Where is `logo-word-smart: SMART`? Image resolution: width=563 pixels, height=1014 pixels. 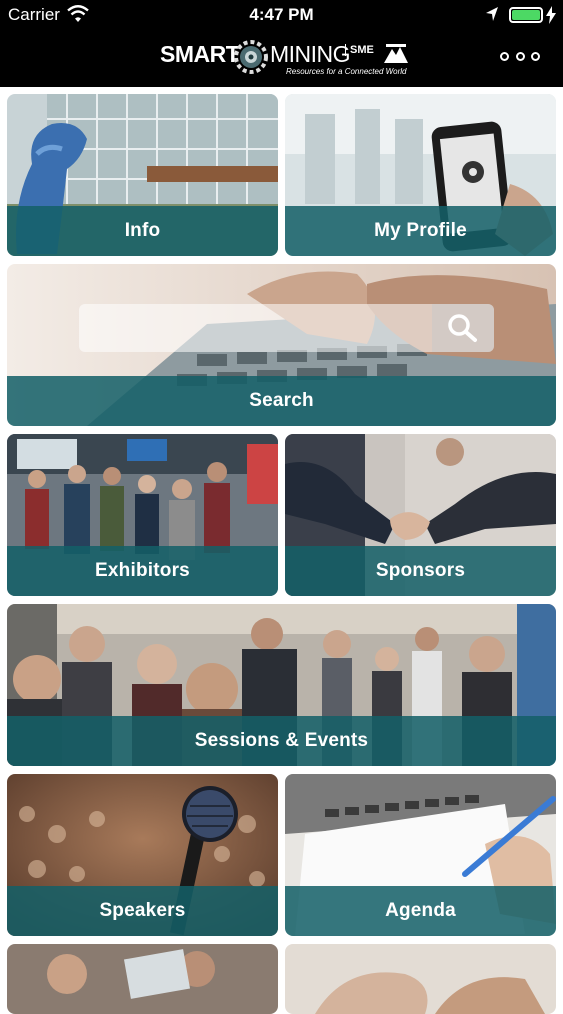
logo-word-smart: SMART is located at coordinates (200, 54).